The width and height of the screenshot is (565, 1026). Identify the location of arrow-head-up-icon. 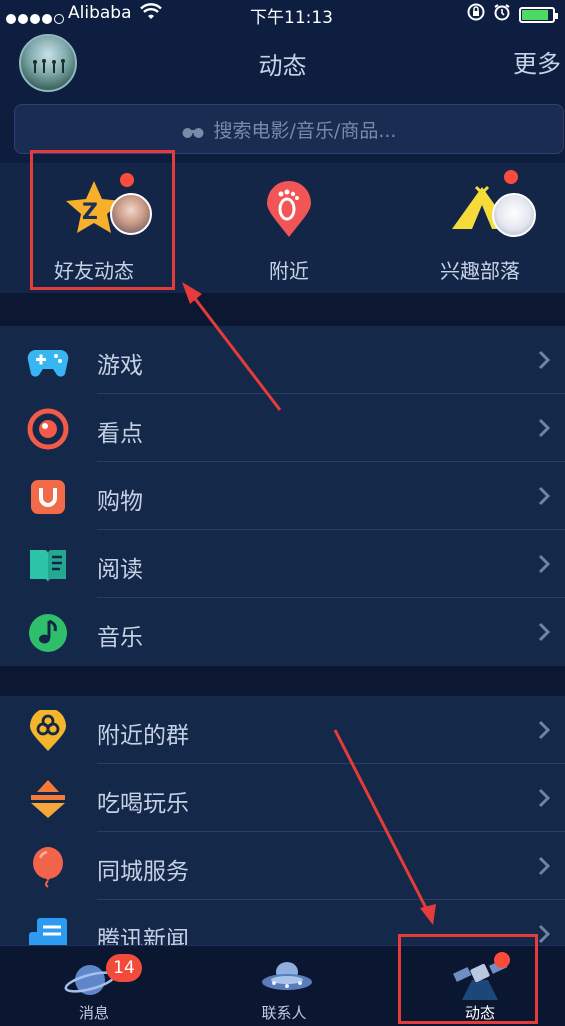
(192, 293).